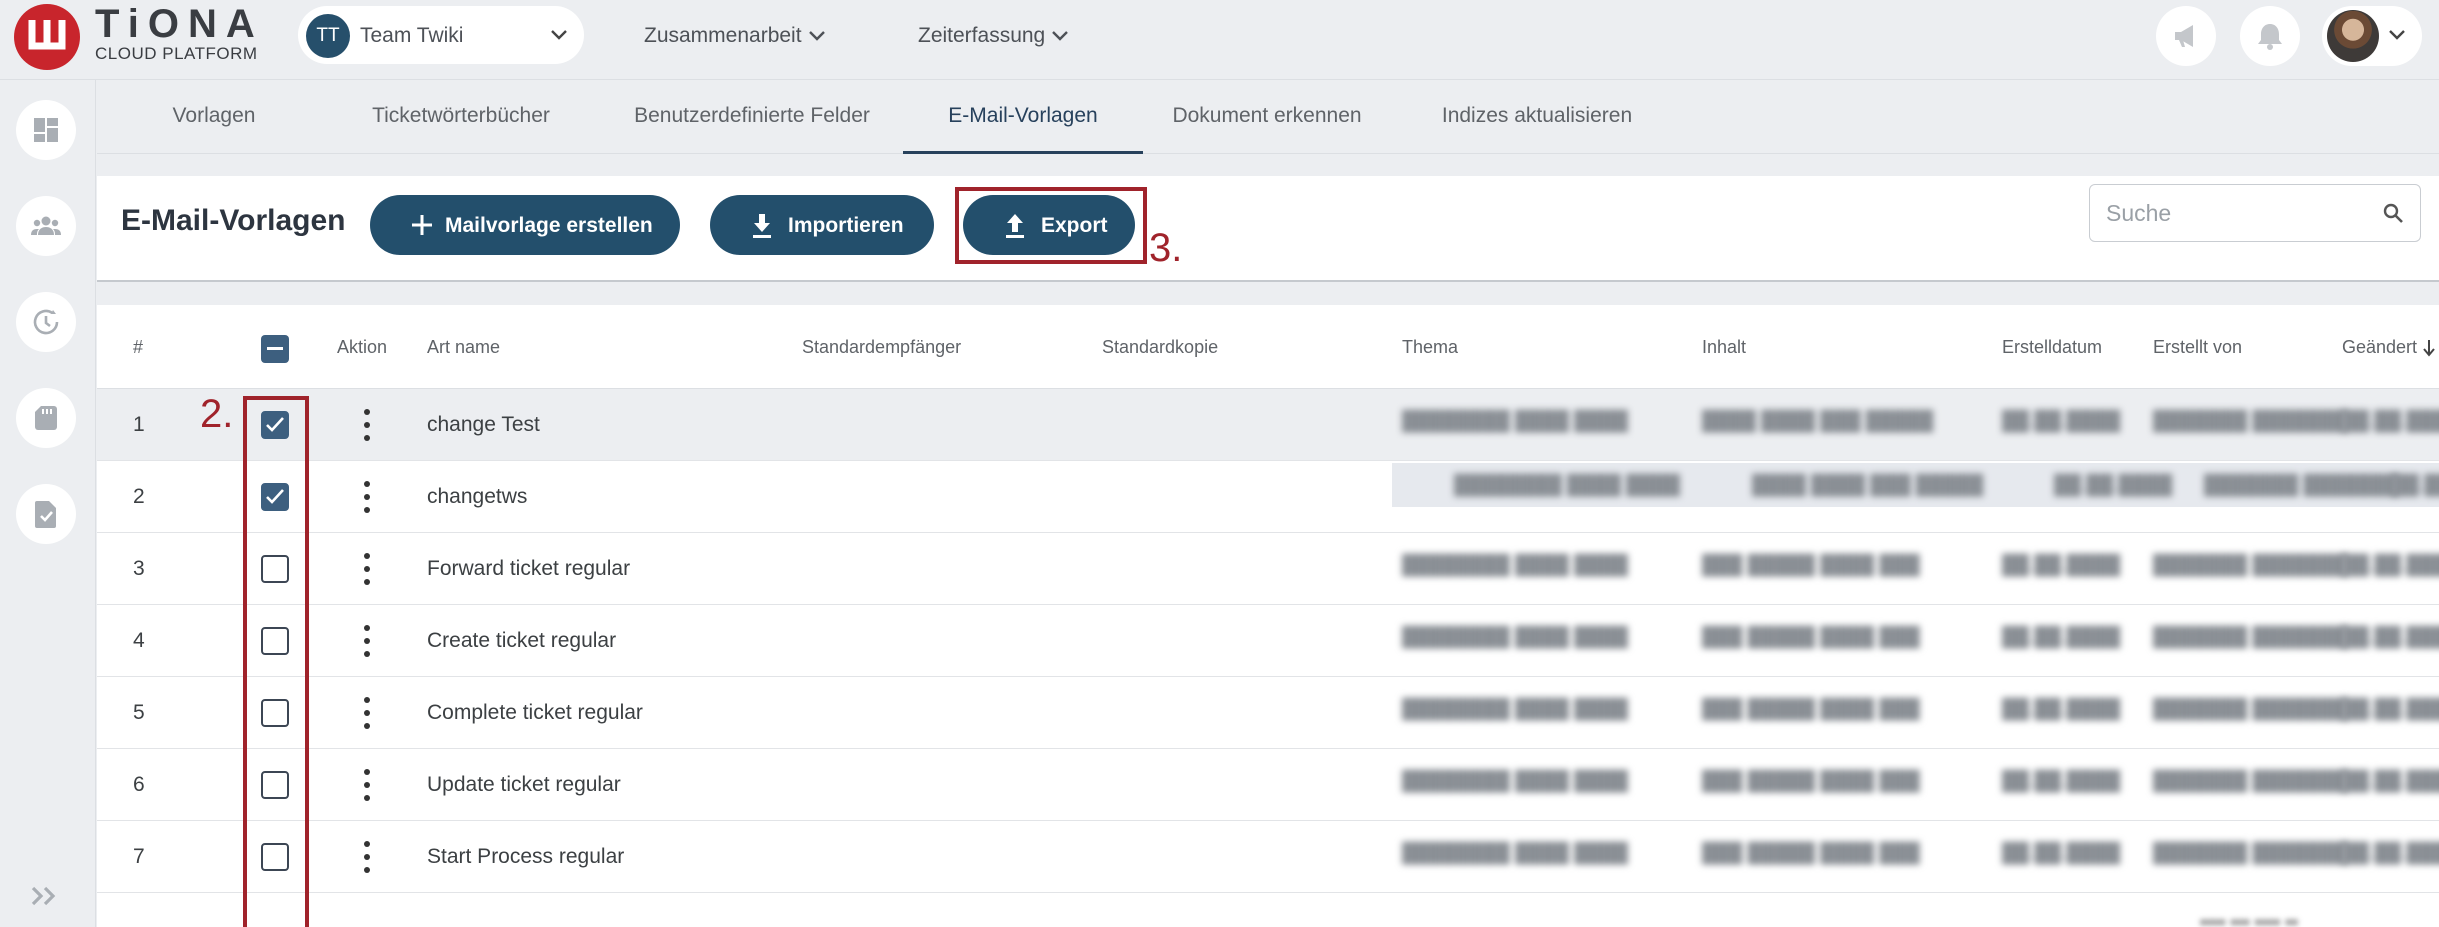 This screenshot has width=2439, height=927. What do you see at coordinates (2241, 213) in the screenshot?
I see `search-input` at bounding box center [2241, 213].